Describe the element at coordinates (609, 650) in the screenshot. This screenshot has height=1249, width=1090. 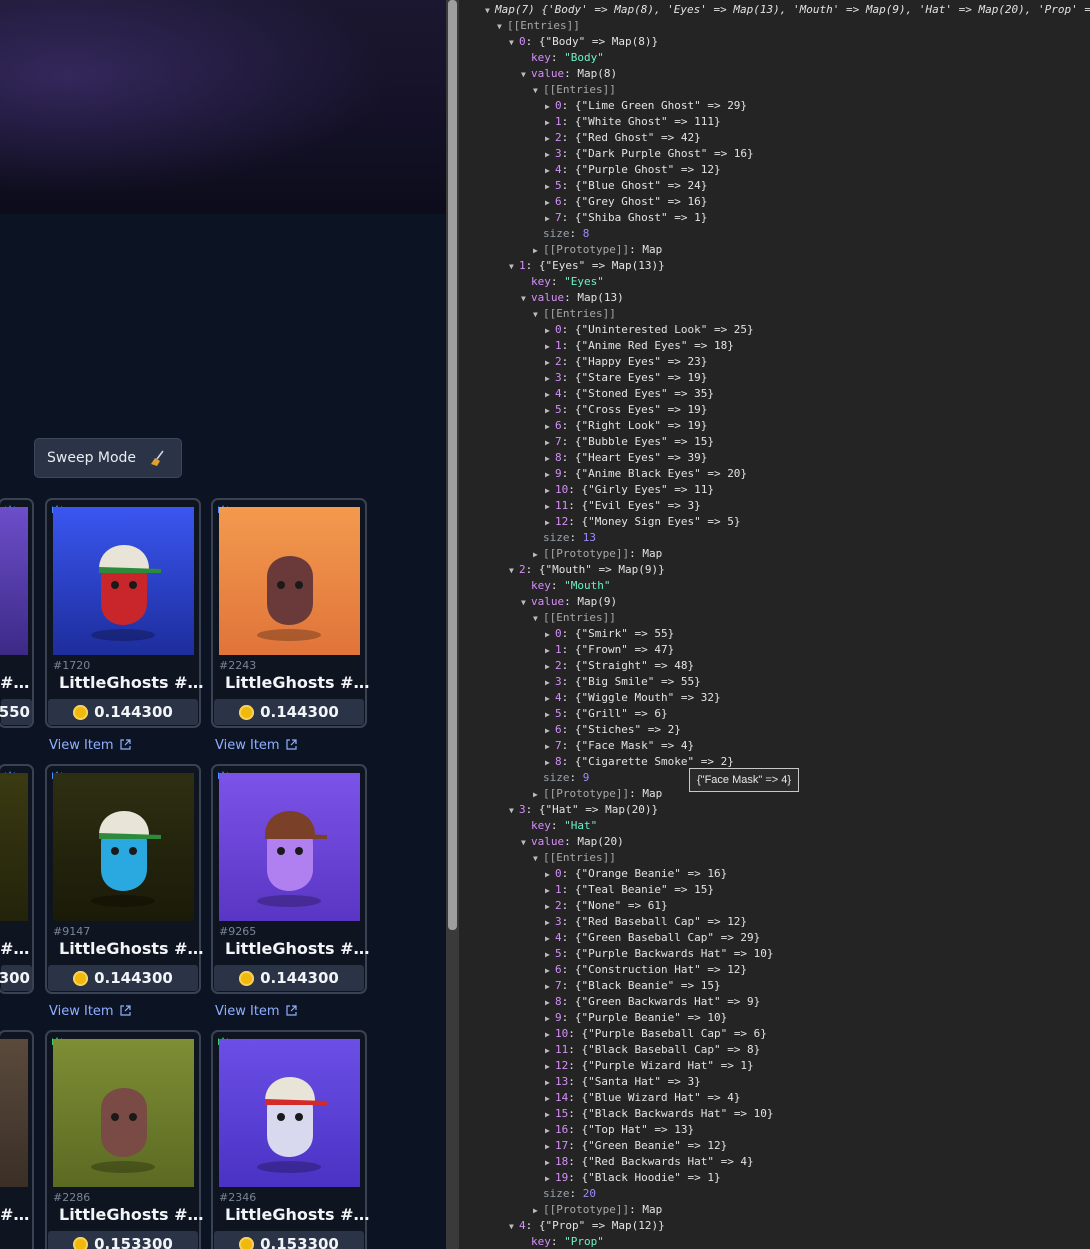
I see `map-item: ▶ 1: {"Frown" => 47}` at that location.